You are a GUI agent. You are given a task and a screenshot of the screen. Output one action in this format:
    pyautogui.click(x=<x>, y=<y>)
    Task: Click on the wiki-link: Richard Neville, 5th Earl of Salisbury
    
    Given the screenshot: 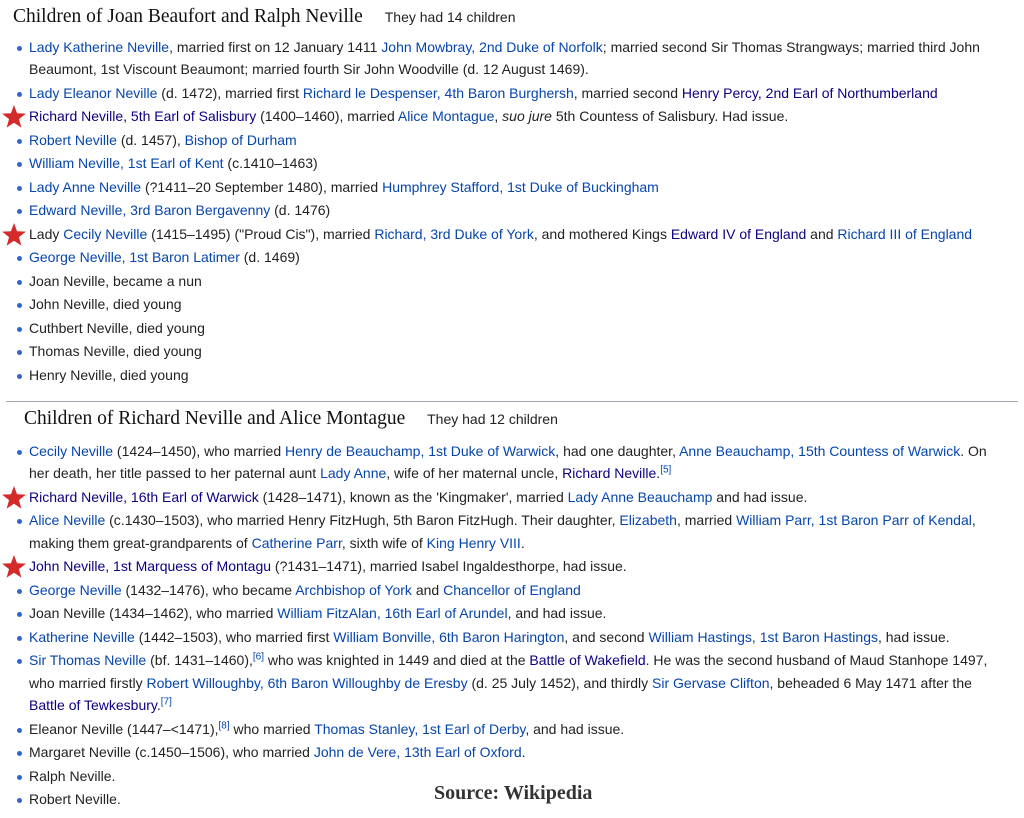 What is the action you would take?
    pyautogui.click(x=142, y=116)
    